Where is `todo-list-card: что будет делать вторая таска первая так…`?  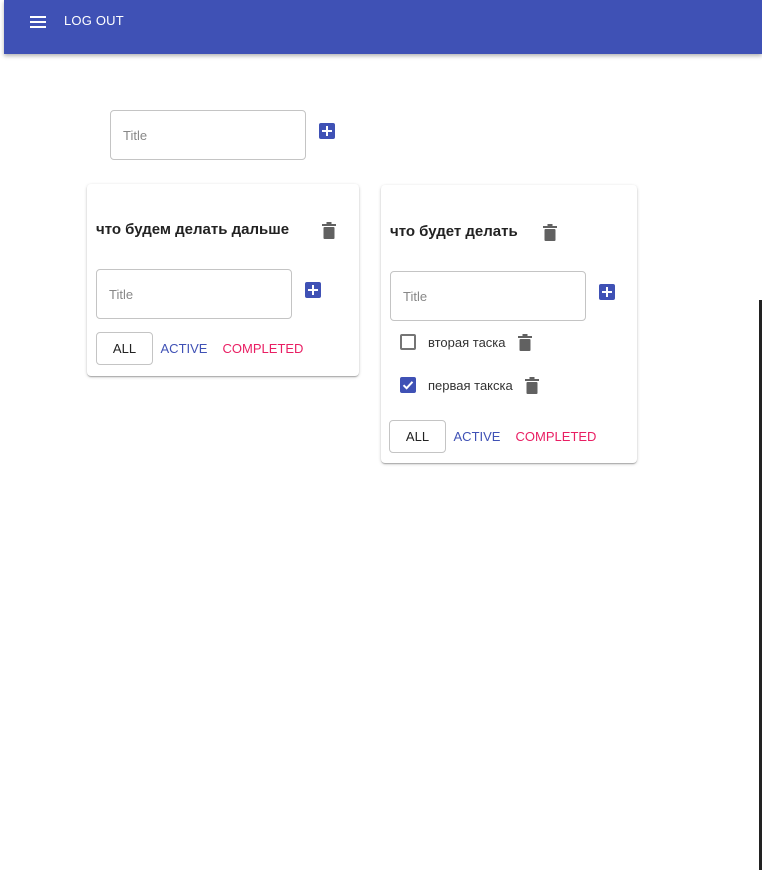 todo-list-card: что будет делать вторая таска первая так… is located at coordinates (509, 324).